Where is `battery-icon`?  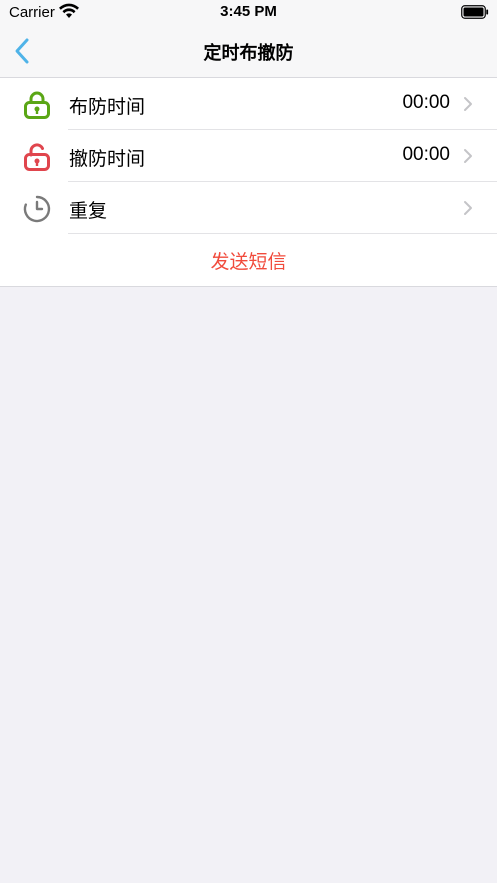 battery-icon is located at coordinates (475, 12).